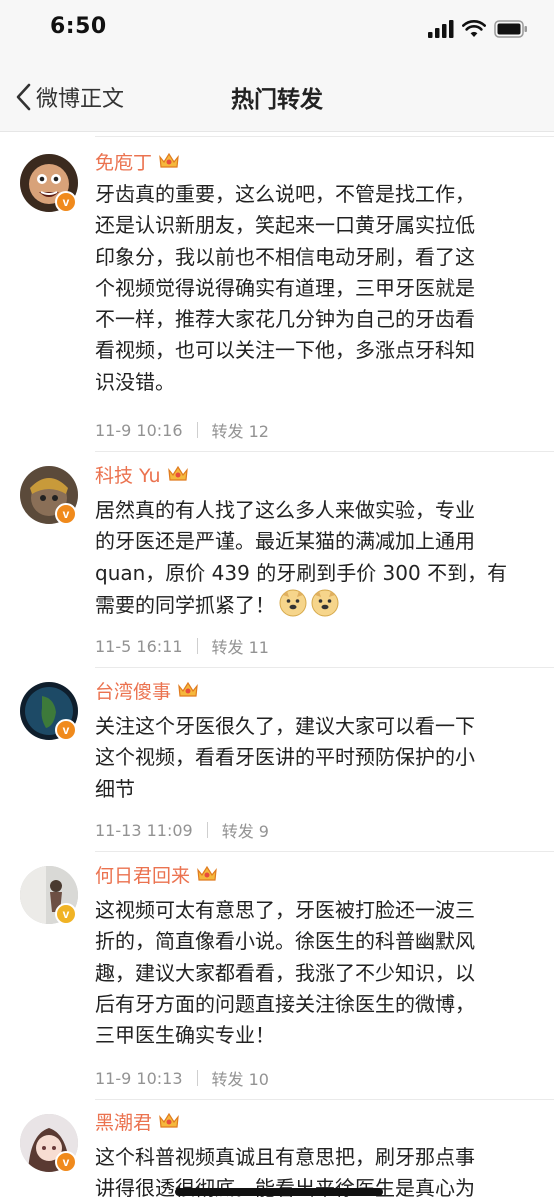  What do you see at coordinates (277, 31) in the screenshot?
I see `status-bar: 6:50` at bounding box center [277, 31].